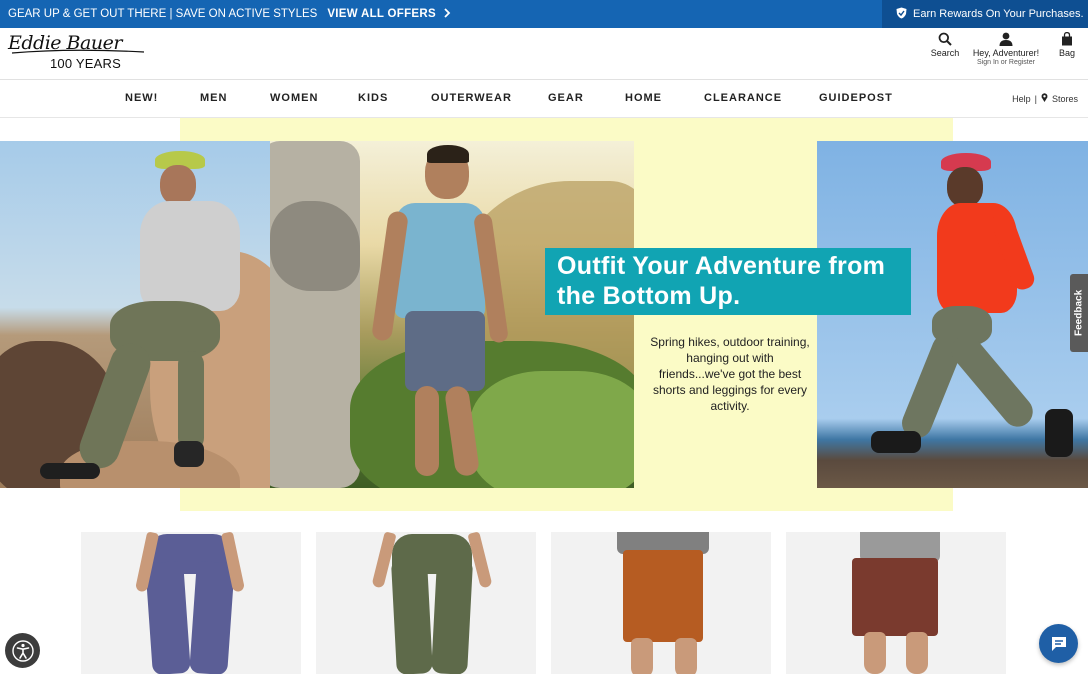  I want to click on accessibility-button, so click(22, 650).